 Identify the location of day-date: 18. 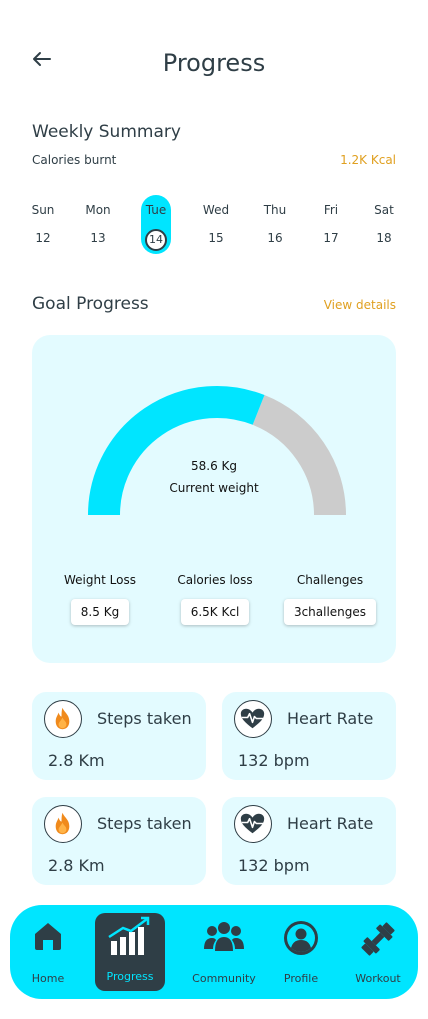
(384, 238).